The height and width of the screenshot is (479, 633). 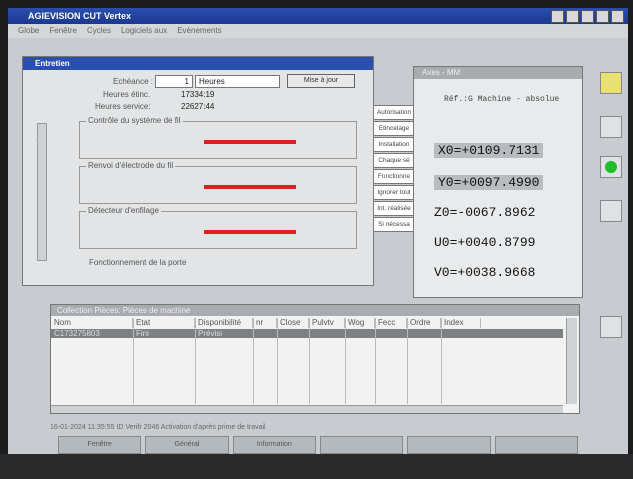 I want to click on side-button-4: Chaque sé, so click(x=394, y=160).